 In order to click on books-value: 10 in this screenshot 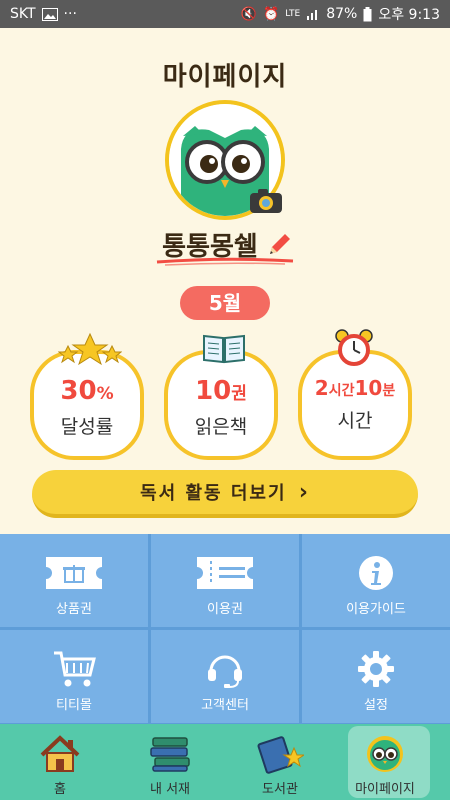, I will do `click(213, 391)`.